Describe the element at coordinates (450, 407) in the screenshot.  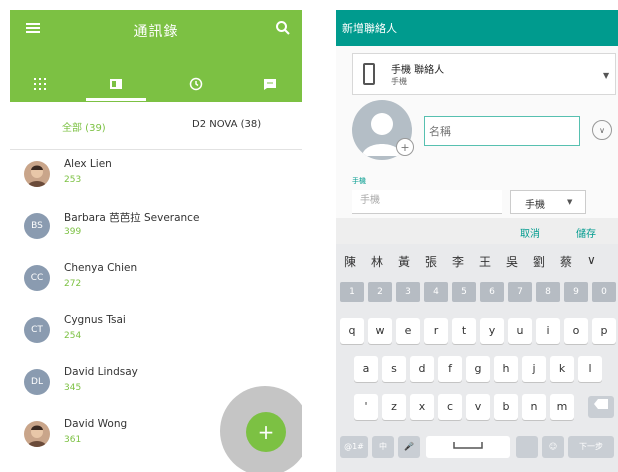
I see `letter-key: c` at that location.